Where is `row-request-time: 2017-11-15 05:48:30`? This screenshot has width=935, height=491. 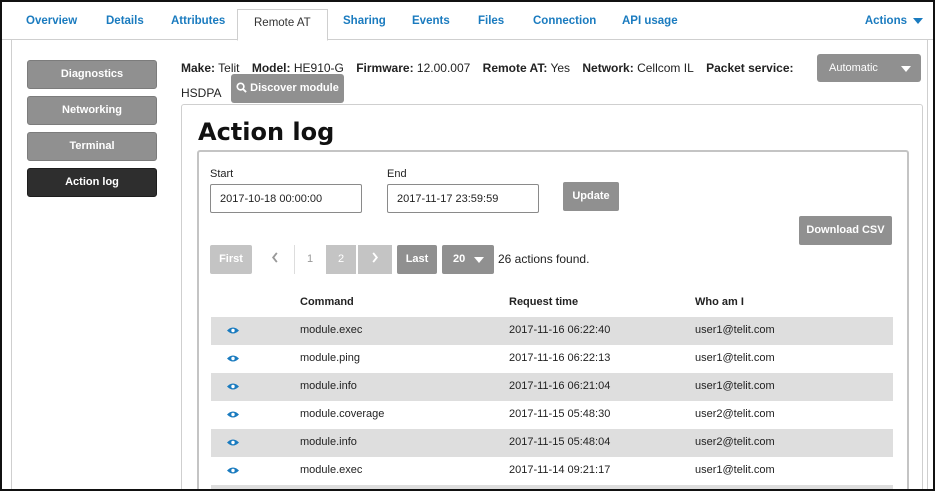
row-request-time: 2017-11-15 05:48:30 is located at coordinates (560, 414).